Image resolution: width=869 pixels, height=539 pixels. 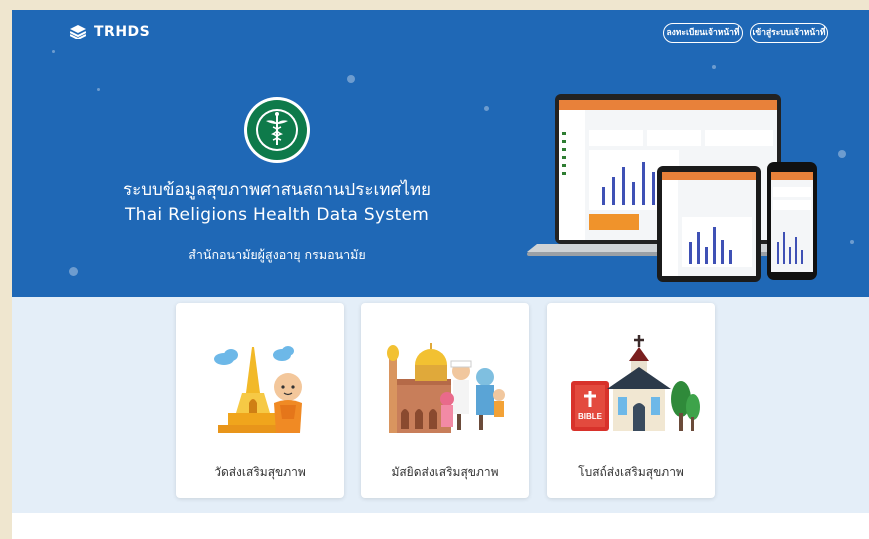 I want to click on card-mosque: มัสยิดส่งเสริมสุขภาพ, so click(x=445, y=400).